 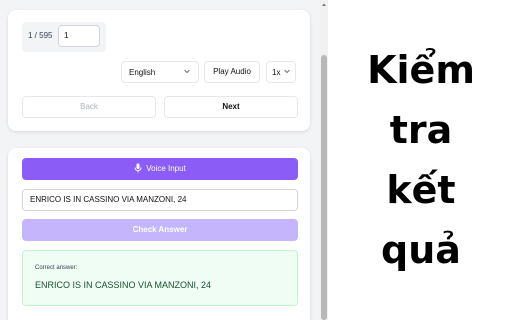 I want to click on voice-input-button: Voice Input, so click(x=160, y=169).